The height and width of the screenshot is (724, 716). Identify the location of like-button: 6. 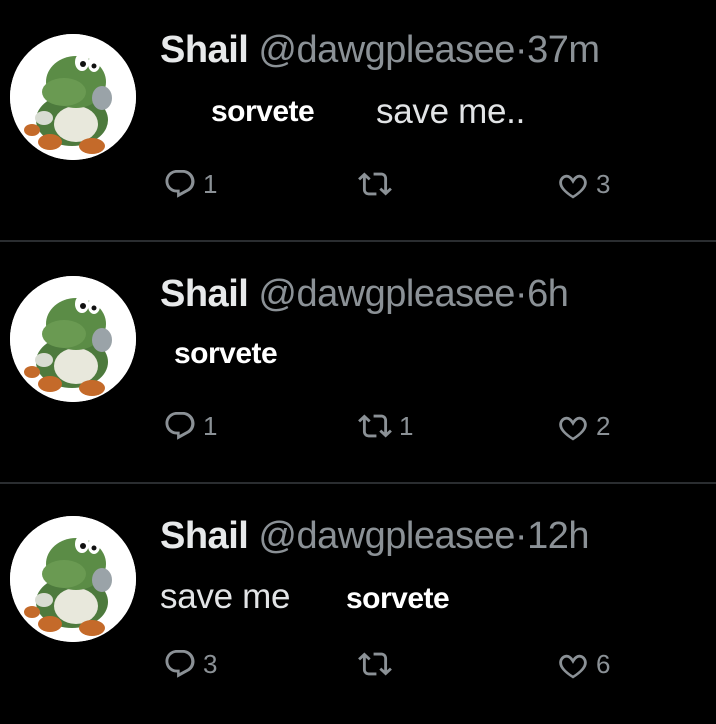
(583, 664).